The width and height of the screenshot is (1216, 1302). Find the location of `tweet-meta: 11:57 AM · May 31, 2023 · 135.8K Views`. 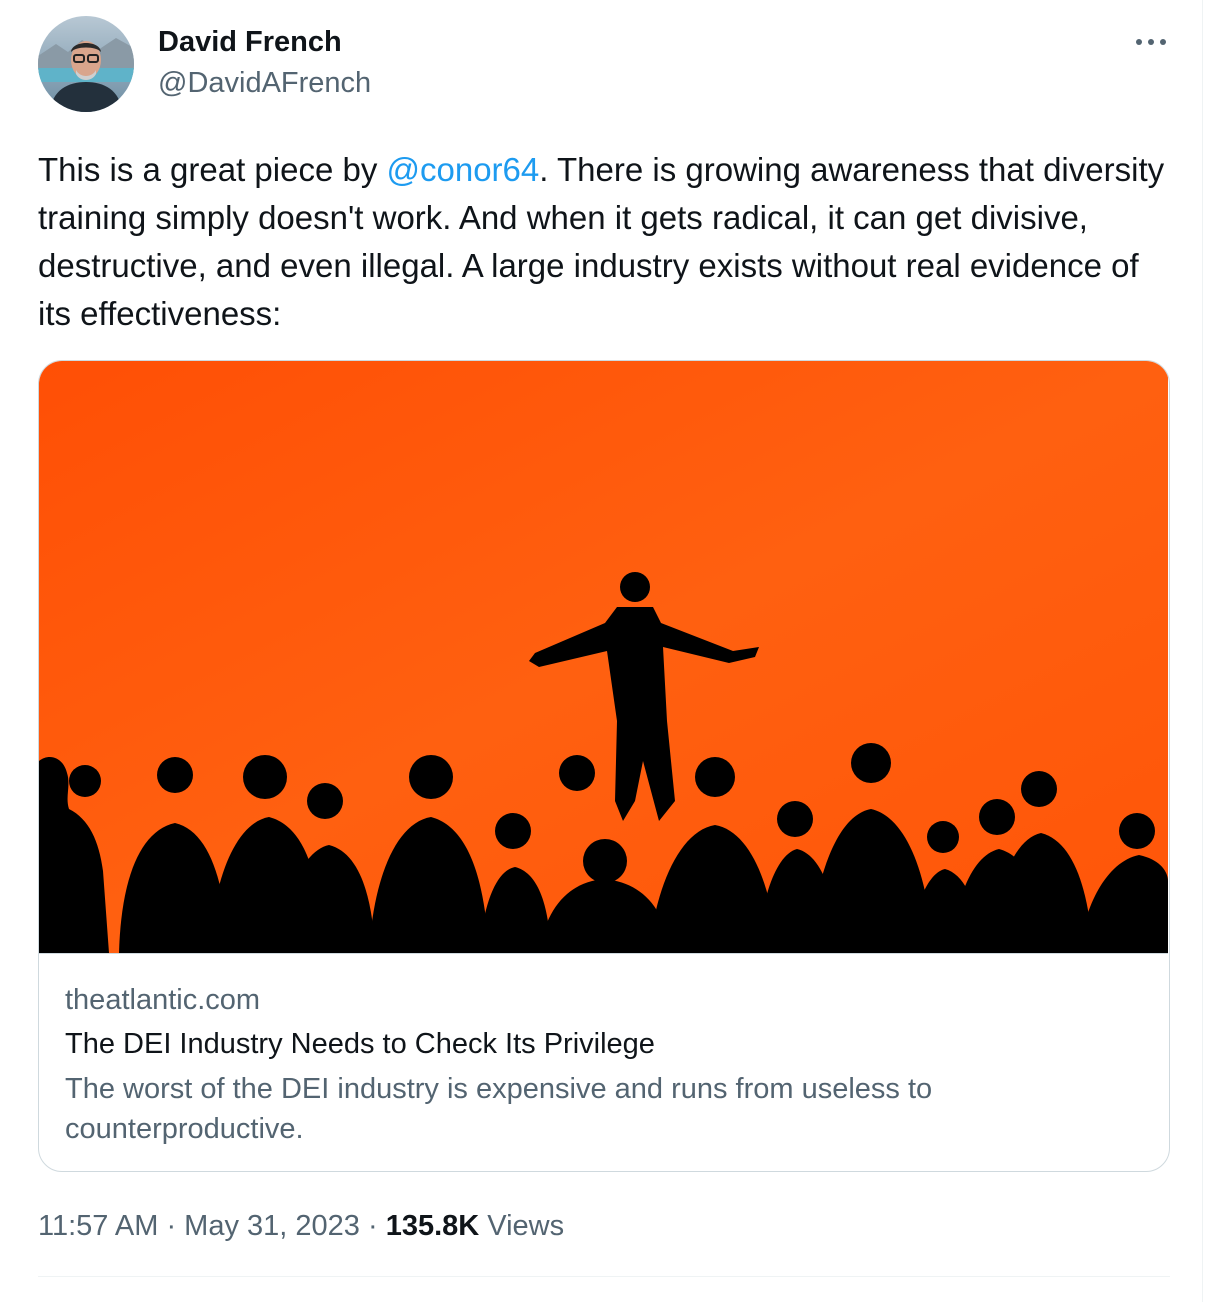

tweet-meta: 11:57 AM · May 31, 2023 · 135.8K Views is located at coordinates (301, 1226).